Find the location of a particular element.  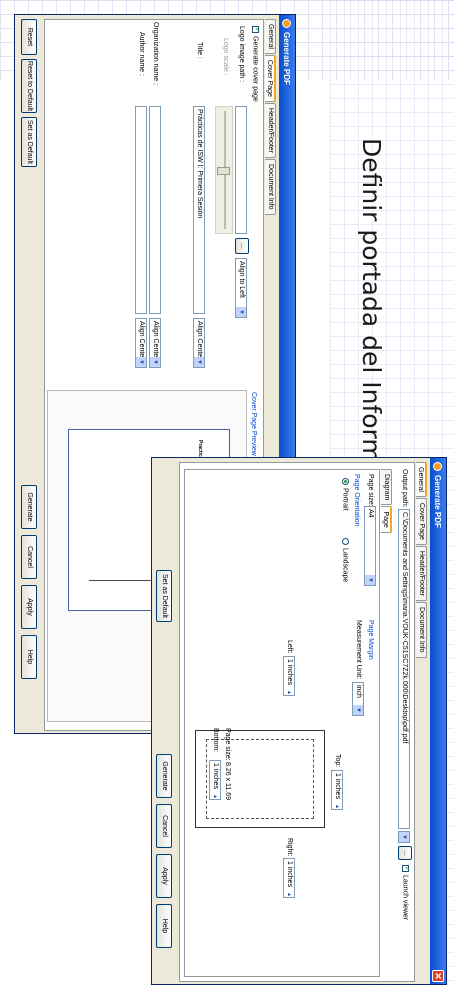

logo-scale-label: Logo scale : is located at coordinates (225, 57).